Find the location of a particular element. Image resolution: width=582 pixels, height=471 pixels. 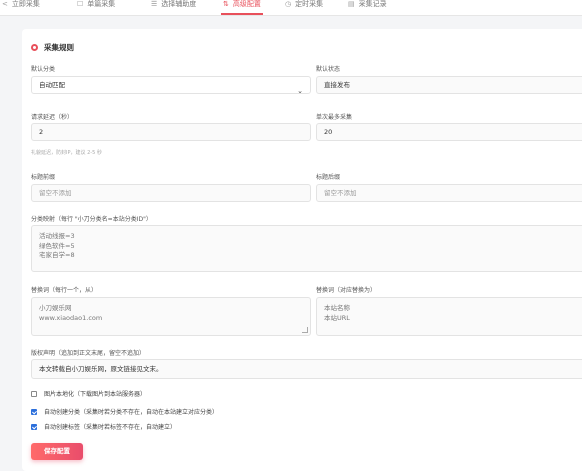

option-auto-category: 自动创建分类（采集时若分类不存在，自动在本站建立对应分类） is located at coordinates (124, 411).